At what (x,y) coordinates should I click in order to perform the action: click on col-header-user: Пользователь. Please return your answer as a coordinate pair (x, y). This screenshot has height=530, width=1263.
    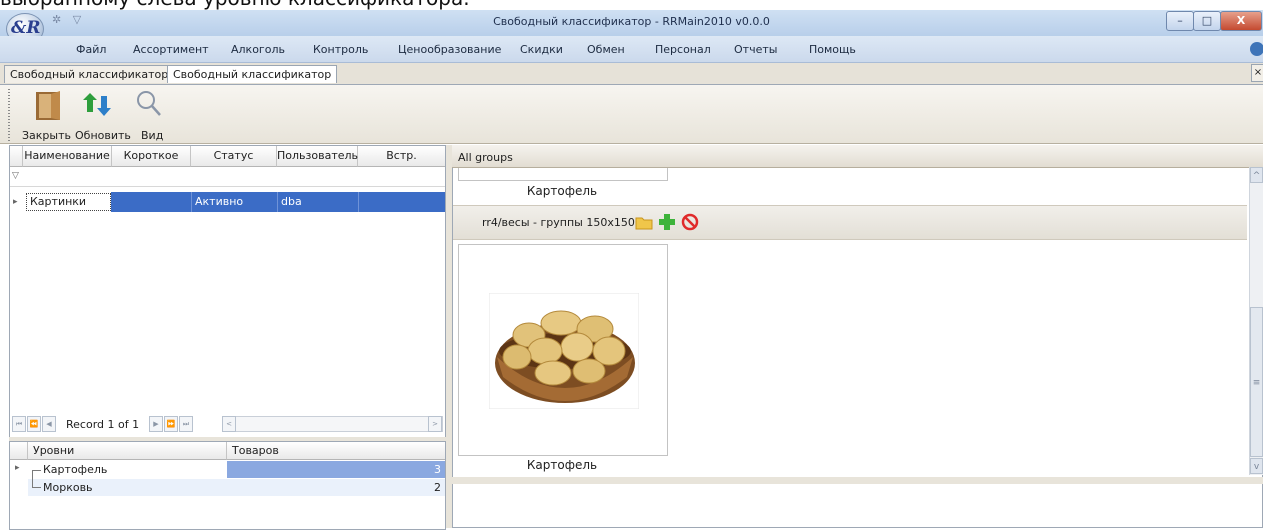
    Looking at the image, I should click on (317, 156).